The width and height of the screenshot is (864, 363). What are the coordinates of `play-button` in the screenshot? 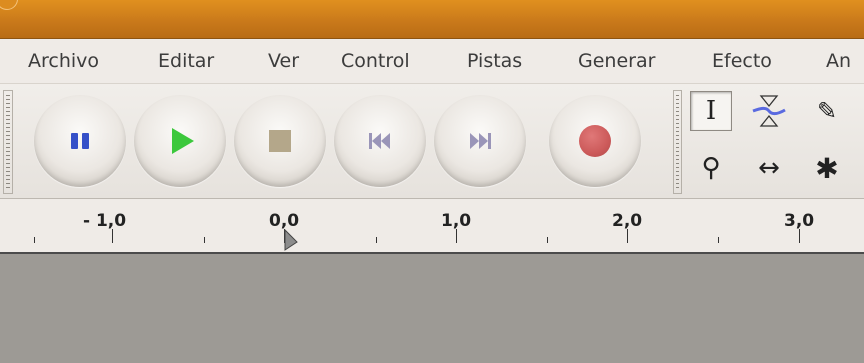 It's located at (180, 141).